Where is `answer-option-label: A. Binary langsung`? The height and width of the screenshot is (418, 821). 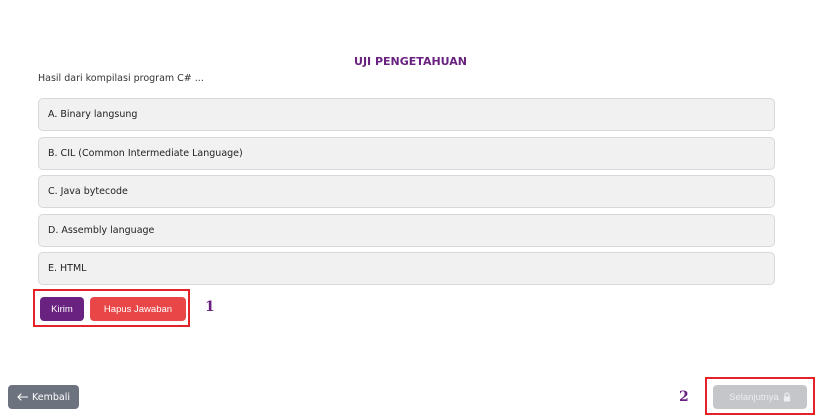 answer-option-label: A. Binary langsung is located at coordinates (93, 114).